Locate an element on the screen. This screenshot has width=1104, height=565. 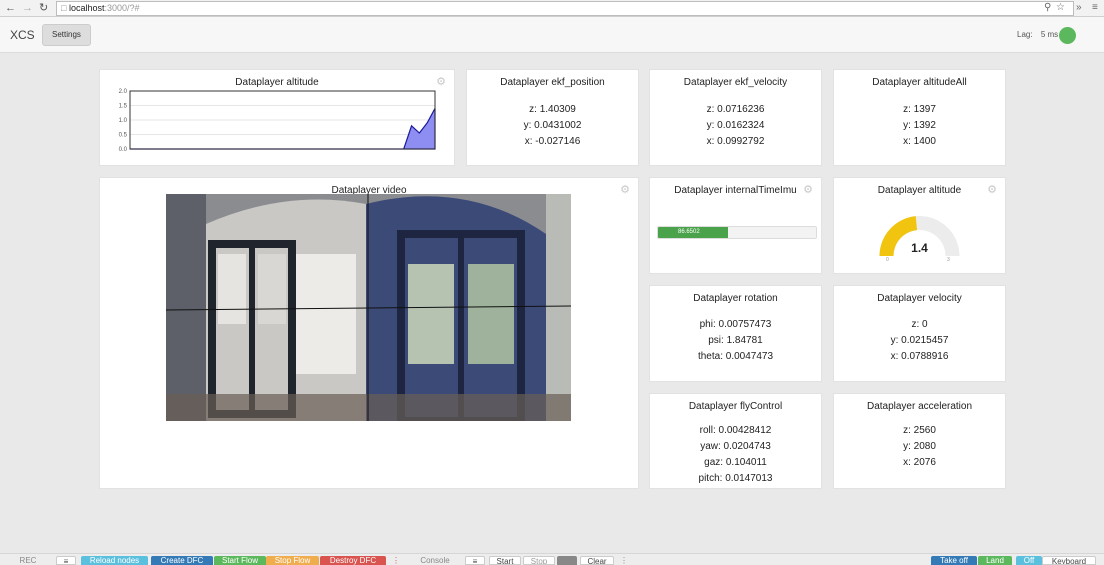
value-list: z: 1.40309 y: 0.0431002 x: -0.027146 is located at coordinates (552, 126).